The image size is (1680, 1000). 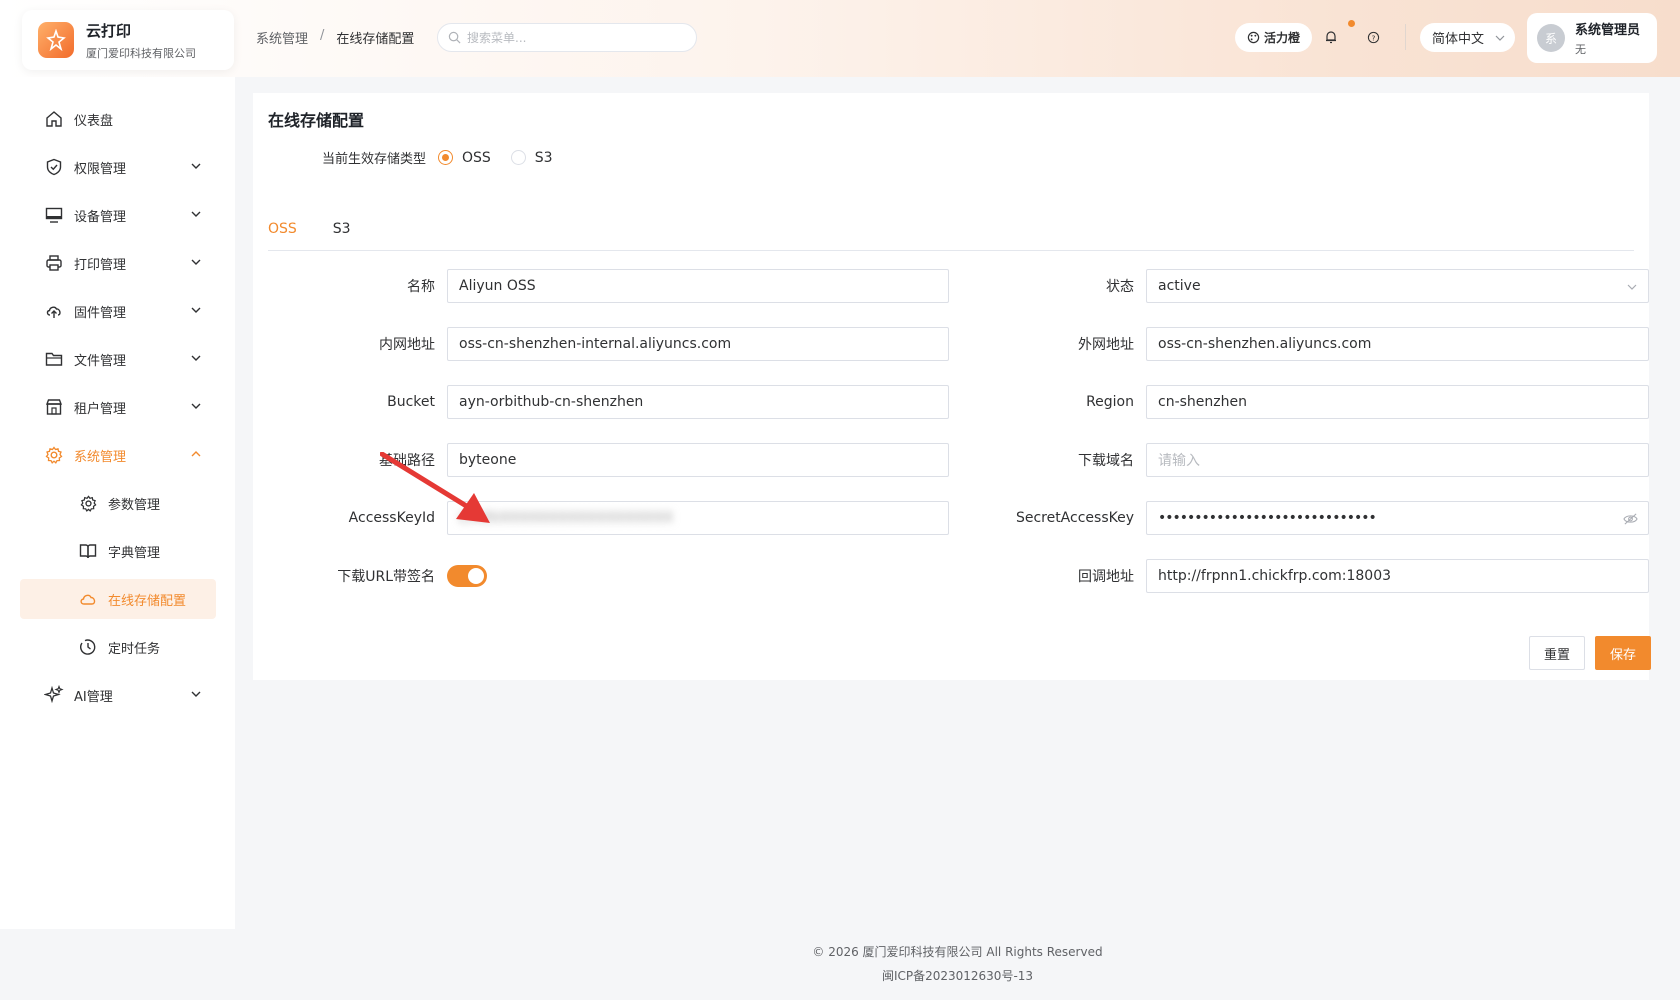 I want to click on secret-key-value: ••••••••••••••••••••••••••••••, so click(x=1267, y=518).